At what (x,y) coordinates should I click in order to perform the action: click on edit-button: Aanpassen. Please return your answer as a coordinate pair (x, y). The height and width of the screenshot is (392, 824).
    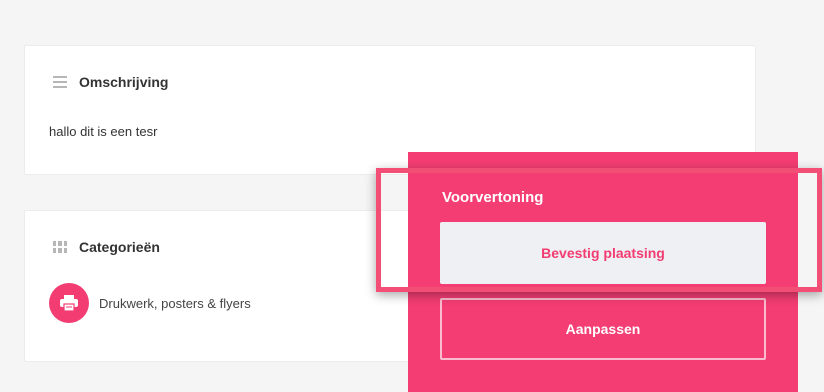
    Looking at the image, I should click on (603, 329).